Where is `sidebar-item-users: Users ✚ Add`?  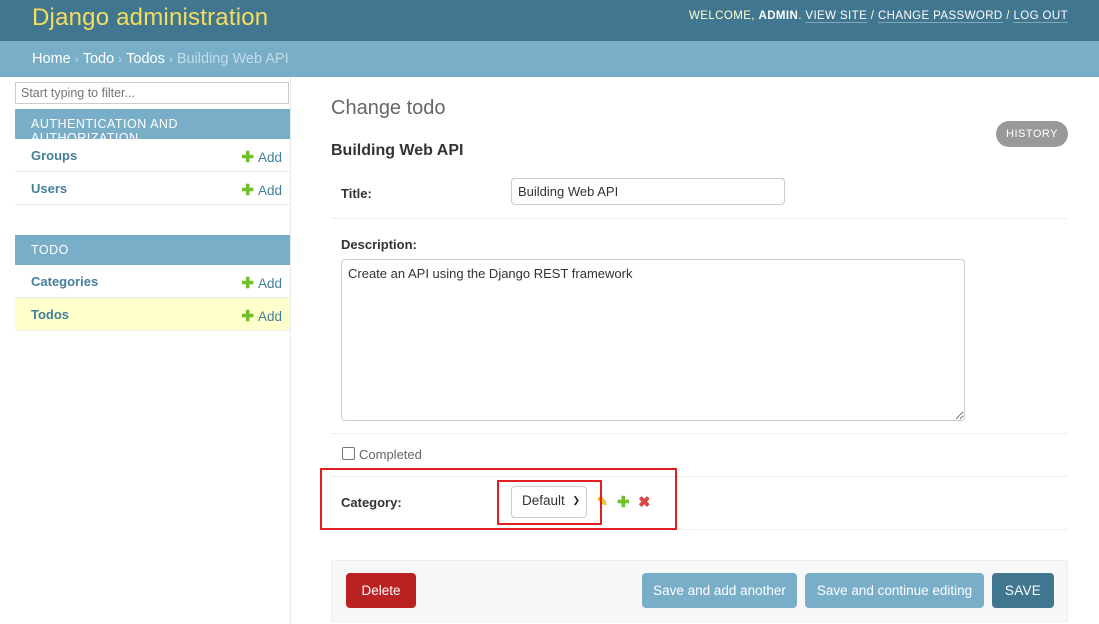
sidebar-item-users: Users ✚ Add is located at coordinates (152, 188).